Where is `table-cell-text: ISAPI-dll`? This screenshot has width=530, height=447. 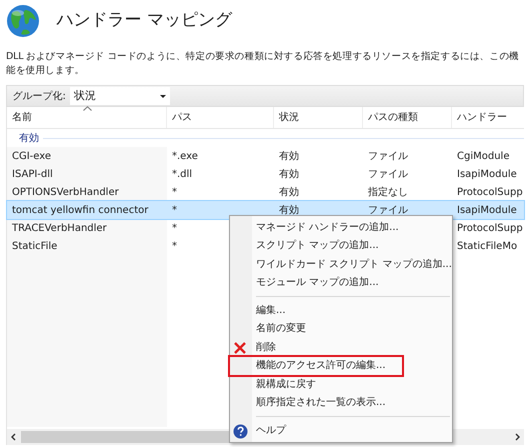
table-cell-text: ISAPI-dll is located at coordinates (32, 175).